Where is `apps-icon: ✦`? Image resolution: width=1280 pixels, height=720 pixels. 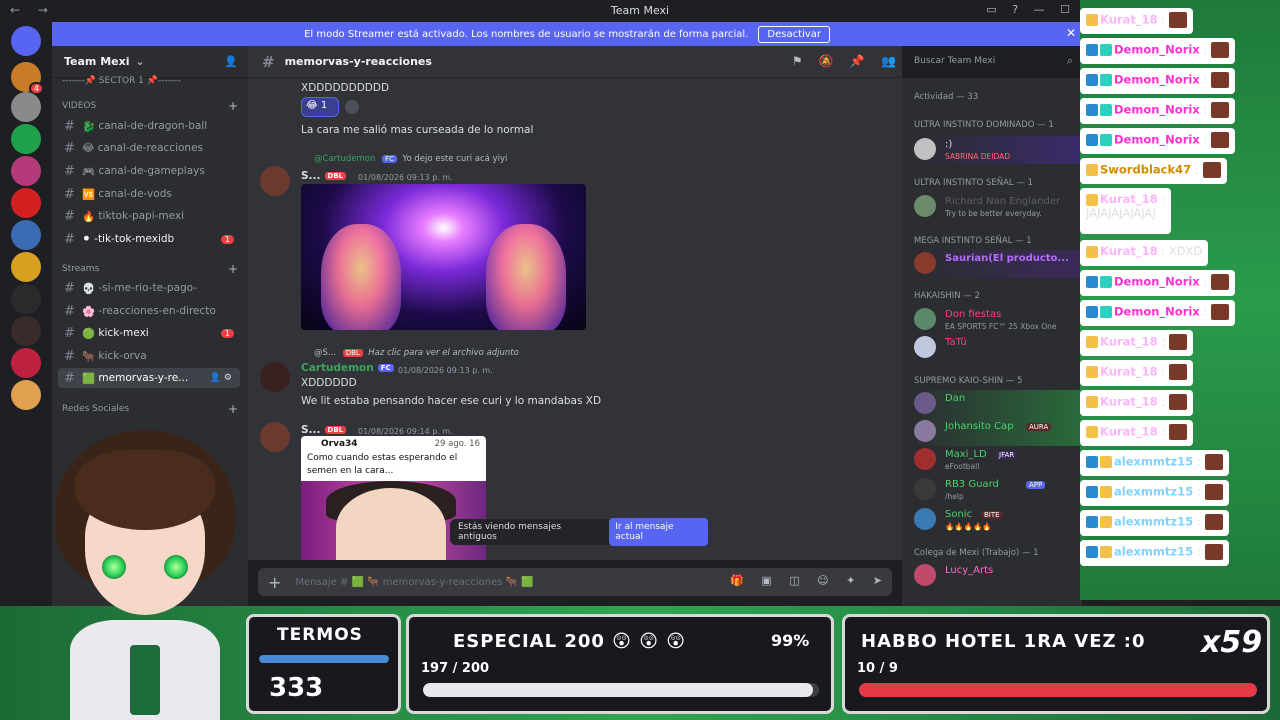
apps-icon: ✦ is located at coordinates (850, 580).